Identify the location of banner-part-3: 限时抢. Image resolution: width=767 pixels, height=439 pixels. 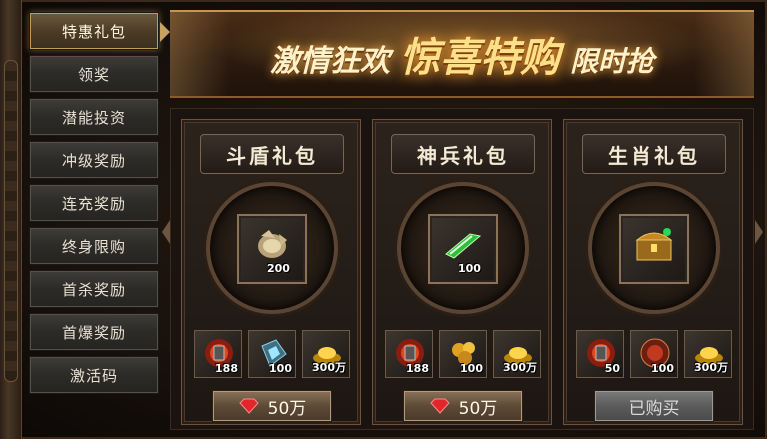
(611, 61).